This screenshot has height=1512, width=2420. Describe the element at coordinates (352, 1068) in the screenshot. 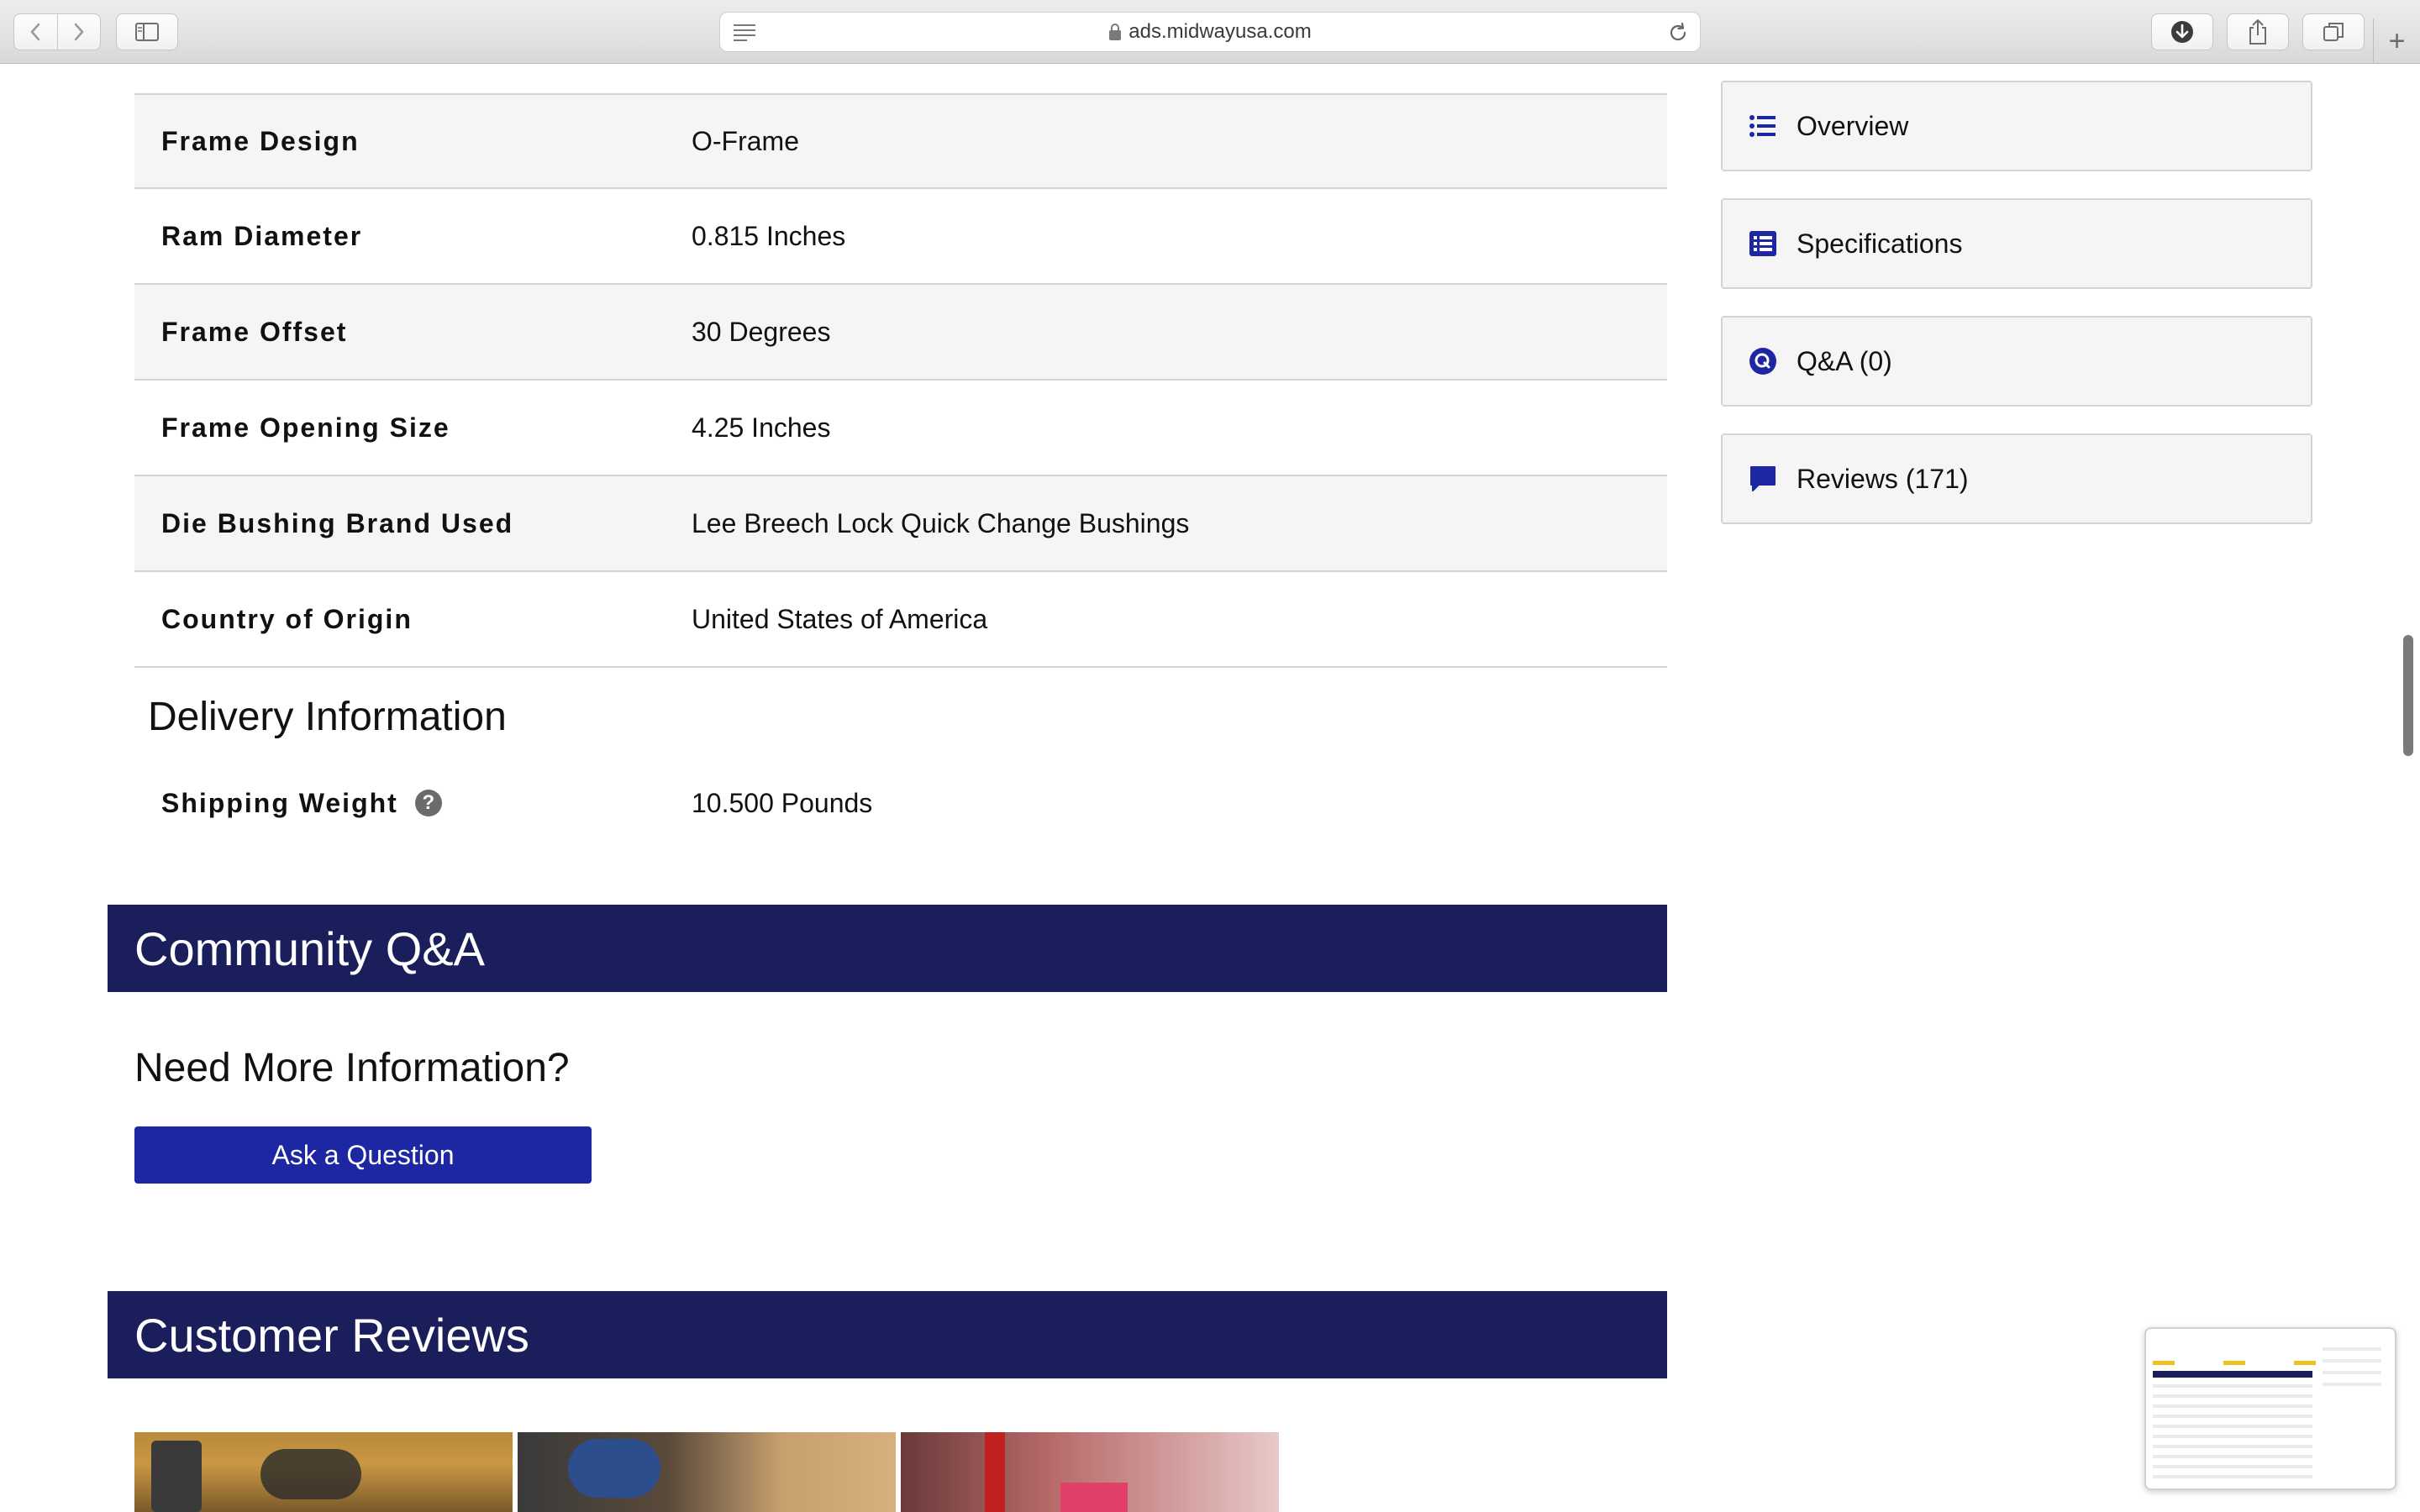

I see `need-info-heading: Need More Information?` at that location.